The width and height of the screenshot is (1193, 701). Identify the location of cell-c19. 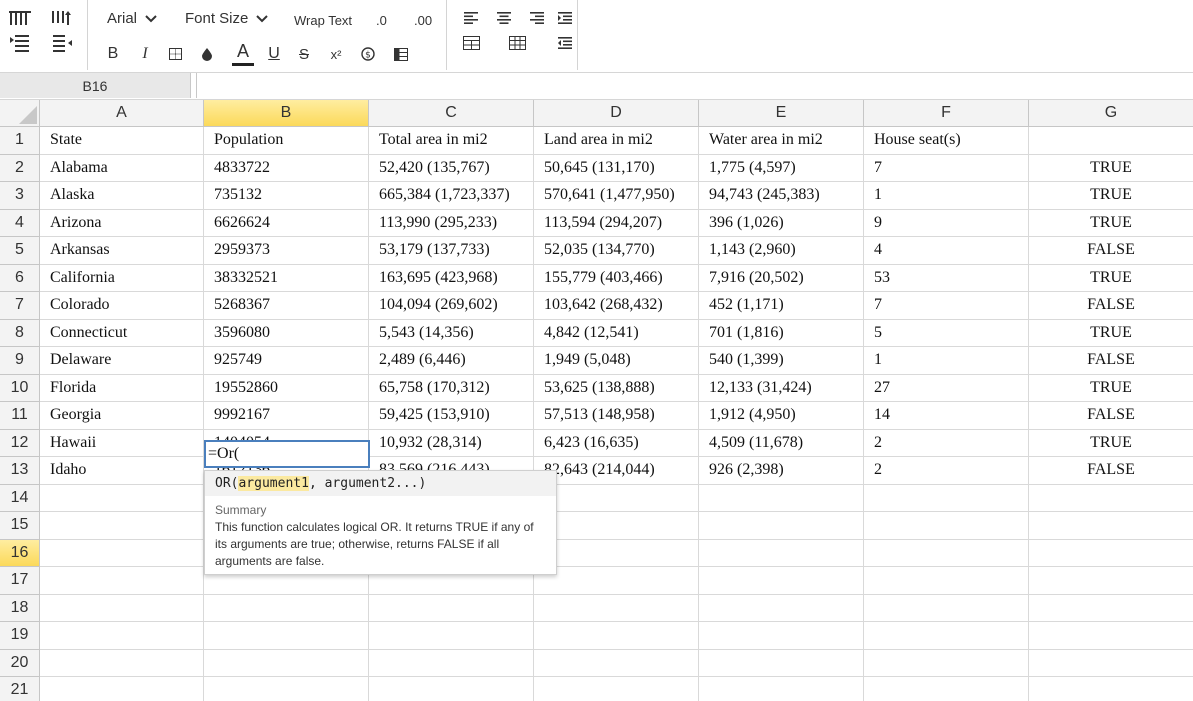
(451, 636).